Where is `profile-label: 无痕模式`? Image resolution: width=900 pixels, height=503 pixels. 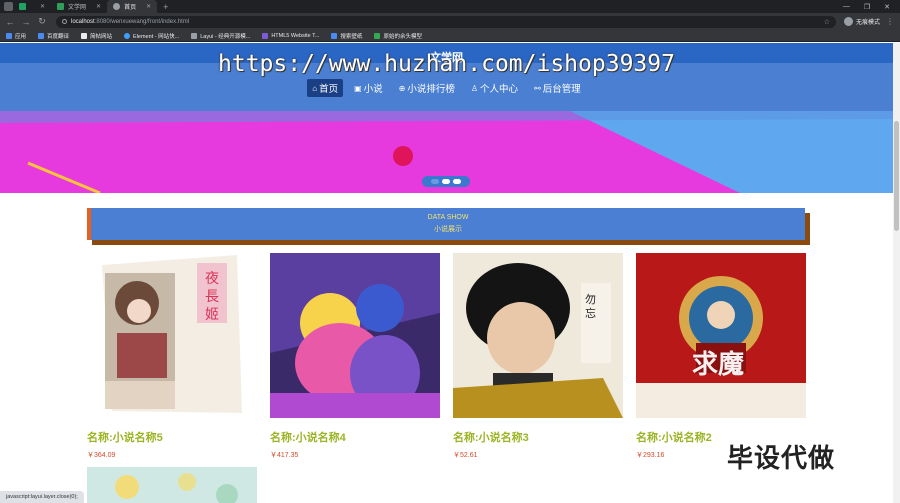 profile-label: 无痕模式 is located at coordinates (868, 23).